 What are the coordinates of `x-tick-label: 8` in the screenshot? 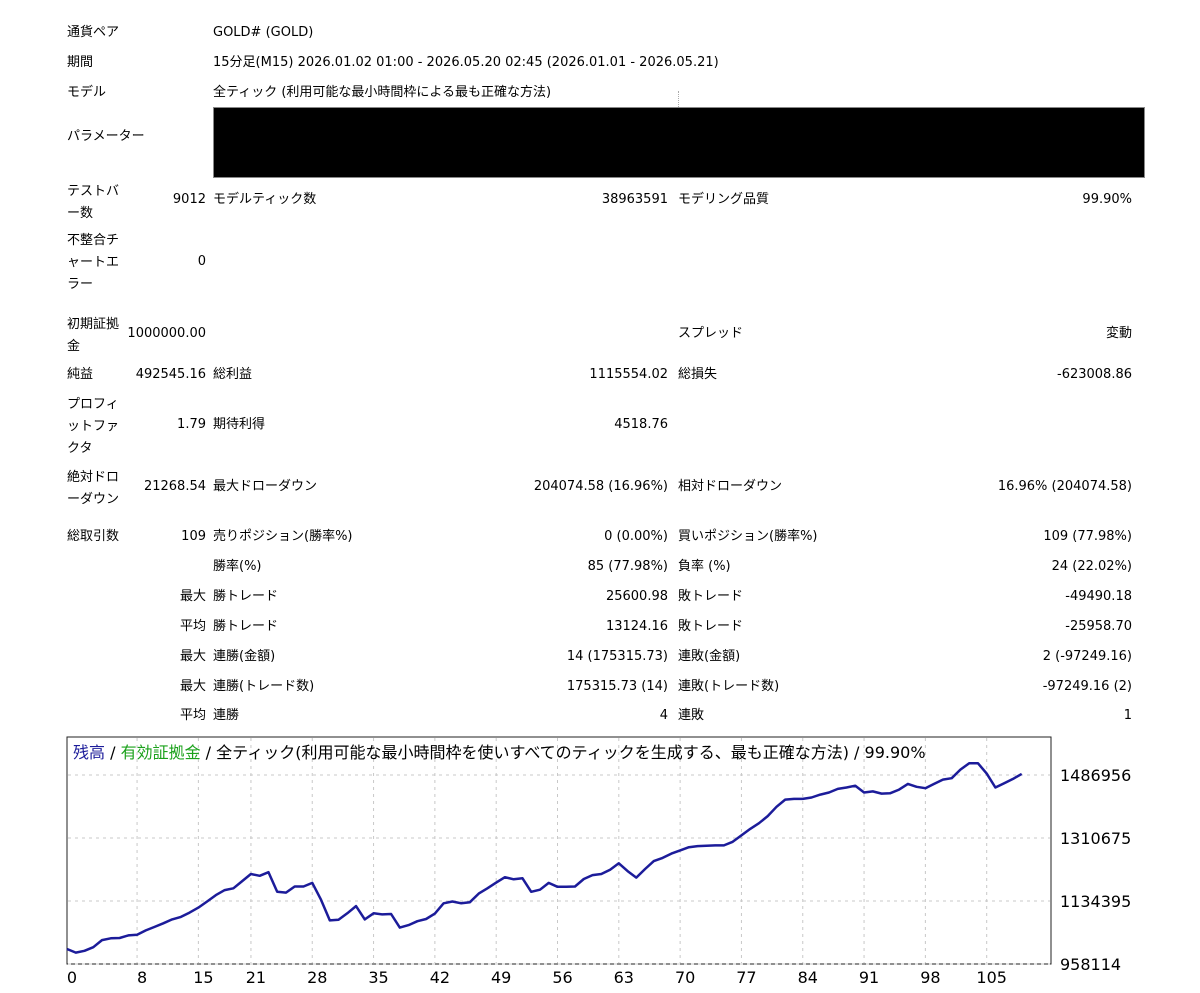 It's located at (142, 977).